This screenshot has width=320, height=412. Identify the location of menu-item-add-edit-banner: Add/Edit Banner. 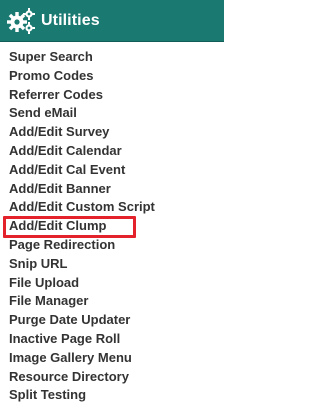
(112, 189).